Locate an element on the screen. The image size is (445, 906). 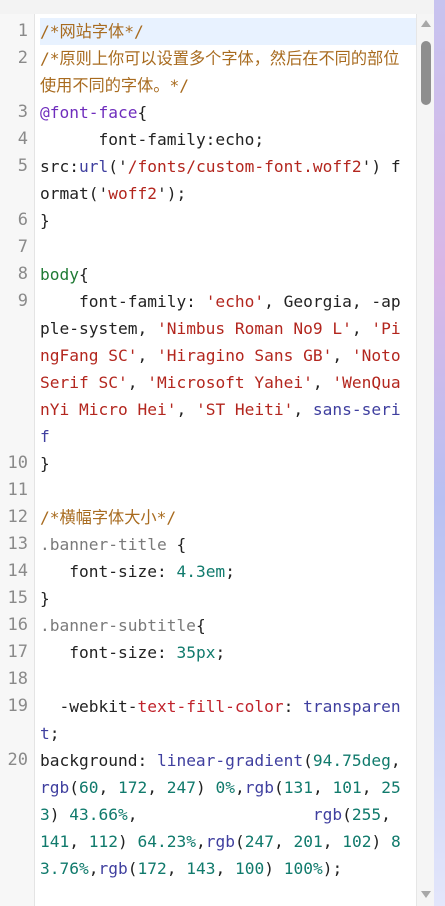
code-token: 101 is located at coordinates (347, 787).